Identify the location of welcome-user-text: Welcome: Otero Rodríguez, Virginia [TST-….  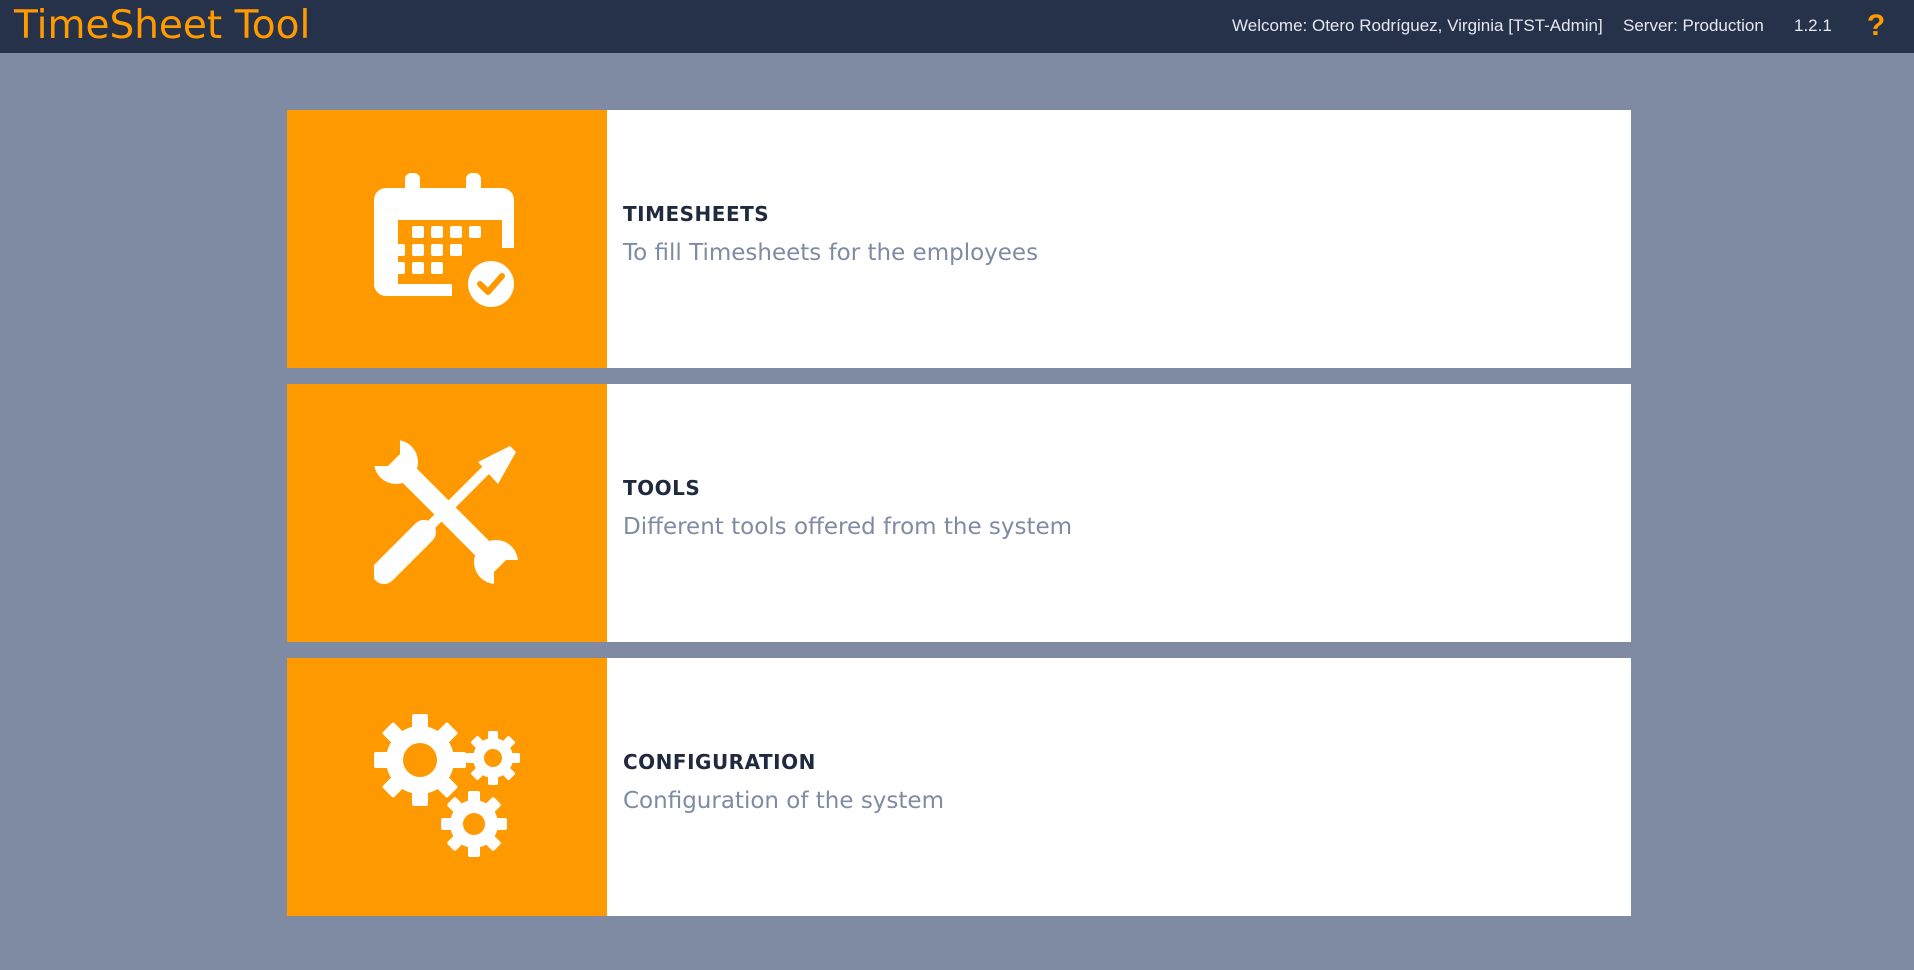
(1417, 25).